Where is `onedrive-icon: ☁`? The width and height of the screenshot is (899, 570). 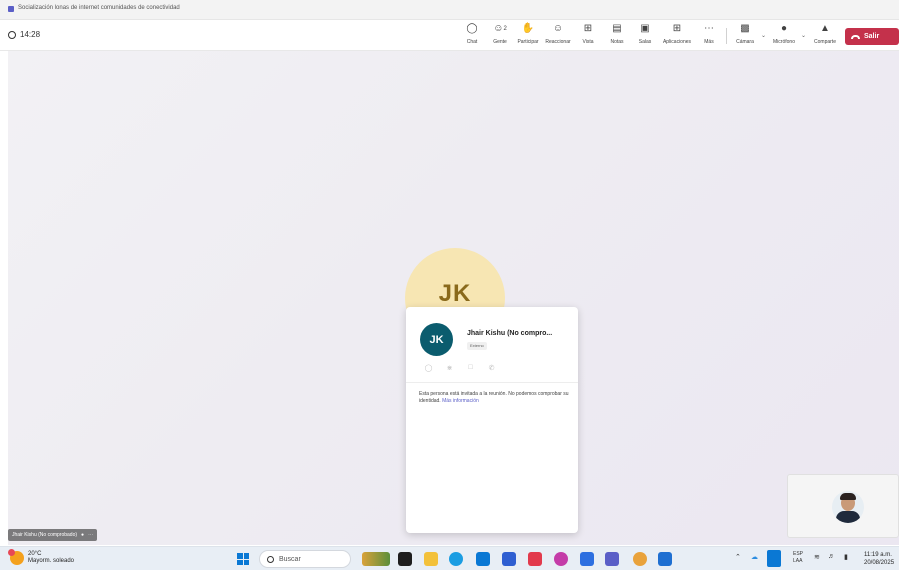 onedrive-icon: ☁ is located at coordinates (754, 557).